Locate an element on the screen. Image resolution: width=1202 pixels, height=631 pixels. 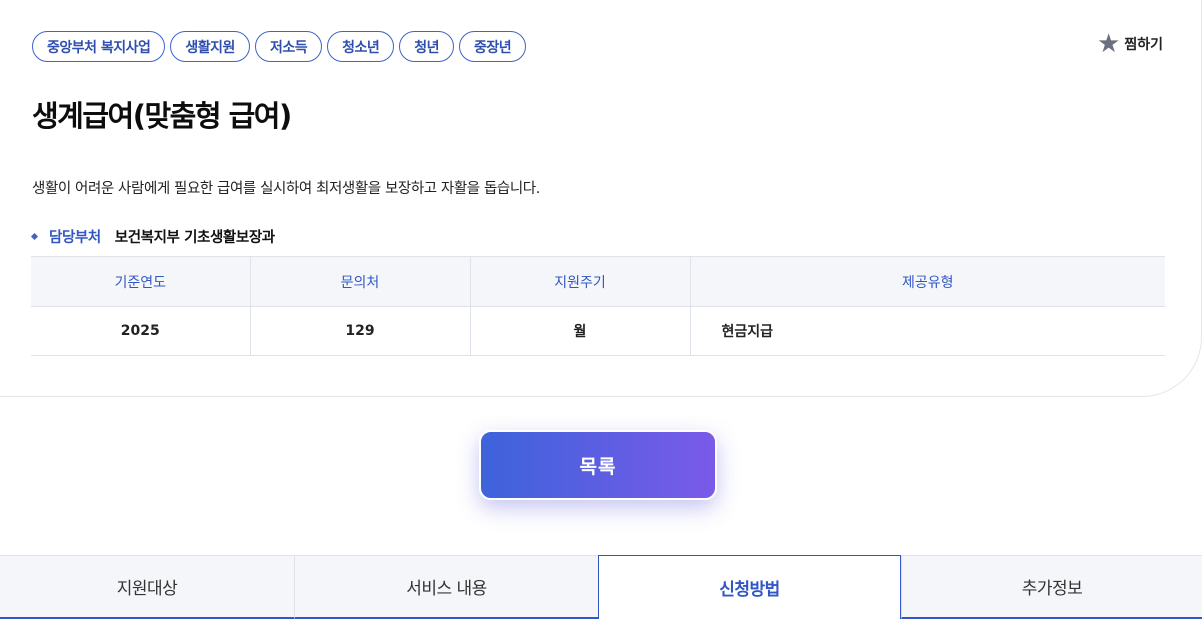
tab-application-method: 신청방법 is located at coordinates (749, 587).